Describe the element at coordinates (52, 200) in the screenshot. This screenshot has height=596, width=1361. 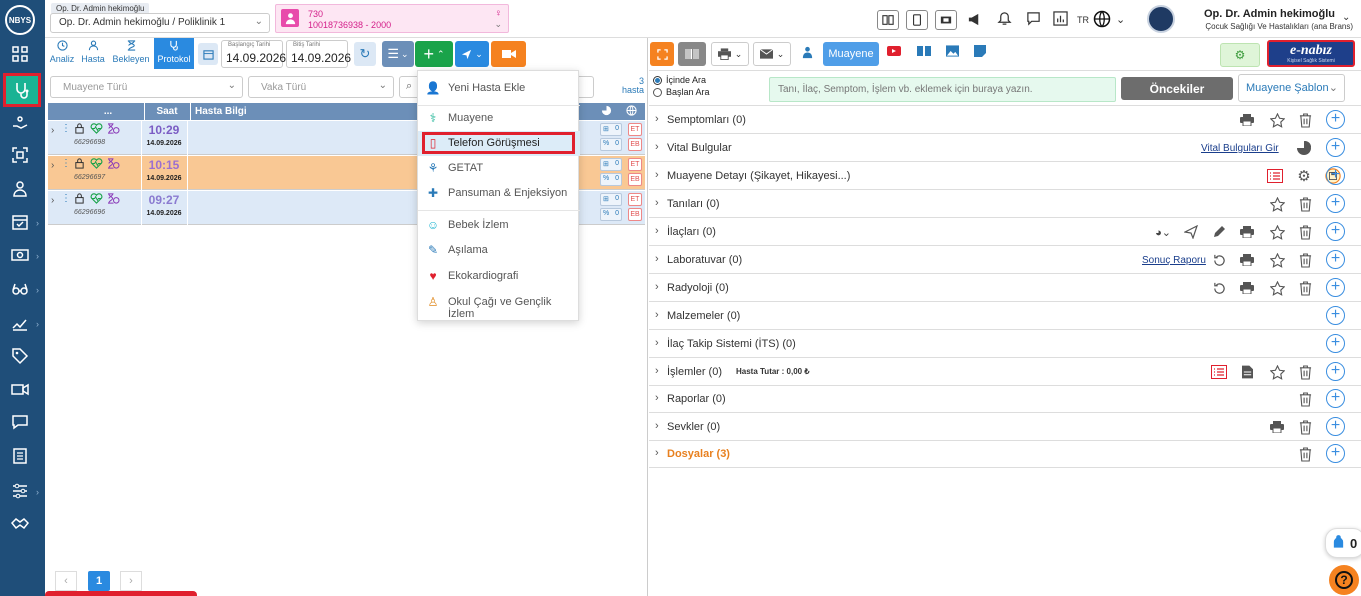
I see `expand-chevron-icon: ›` at that location.